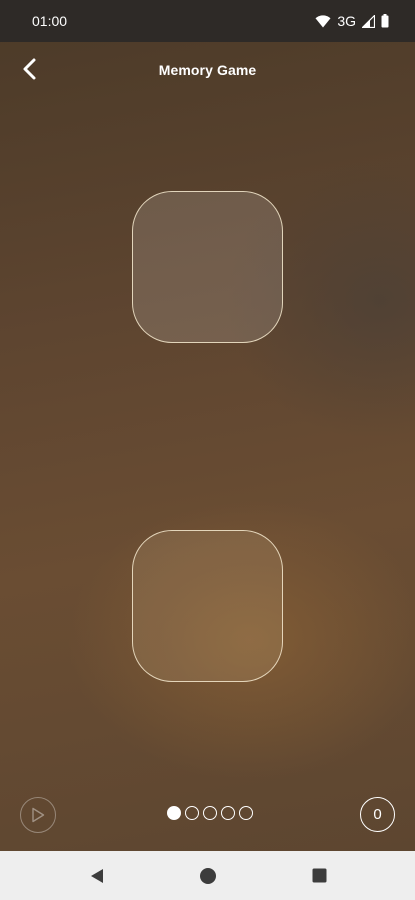 The height and width of the screenshot is (900, 415). I want to click on back-button, so click(29, 69).